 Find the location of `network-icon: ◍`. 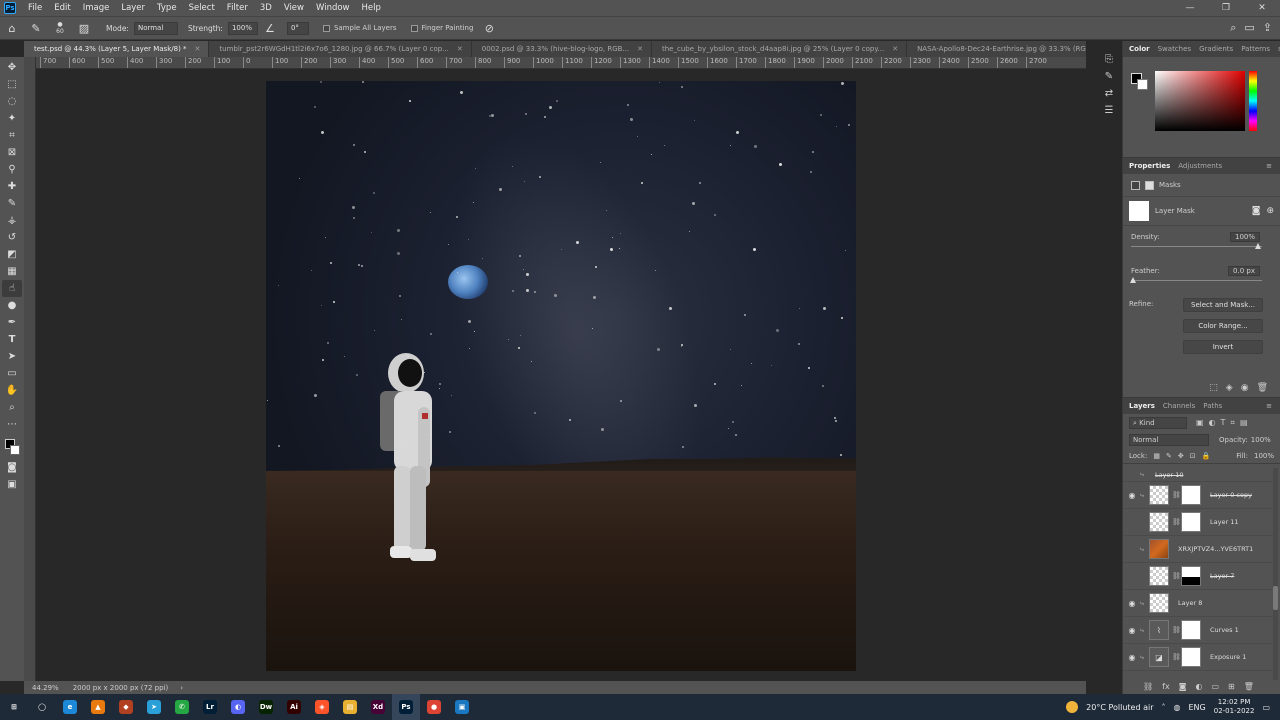

network-icon: ◍ is located at coordinates (1177, 707).